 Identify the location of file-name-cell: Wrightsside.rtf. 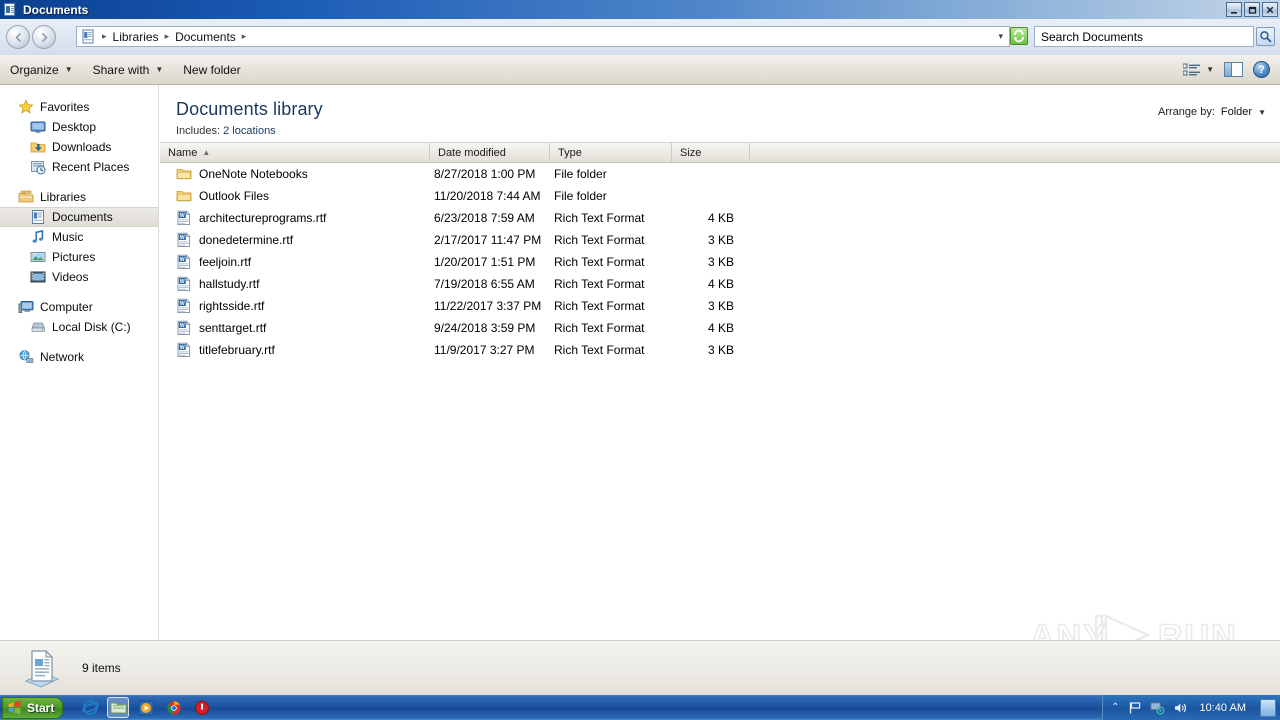
(295, 306).